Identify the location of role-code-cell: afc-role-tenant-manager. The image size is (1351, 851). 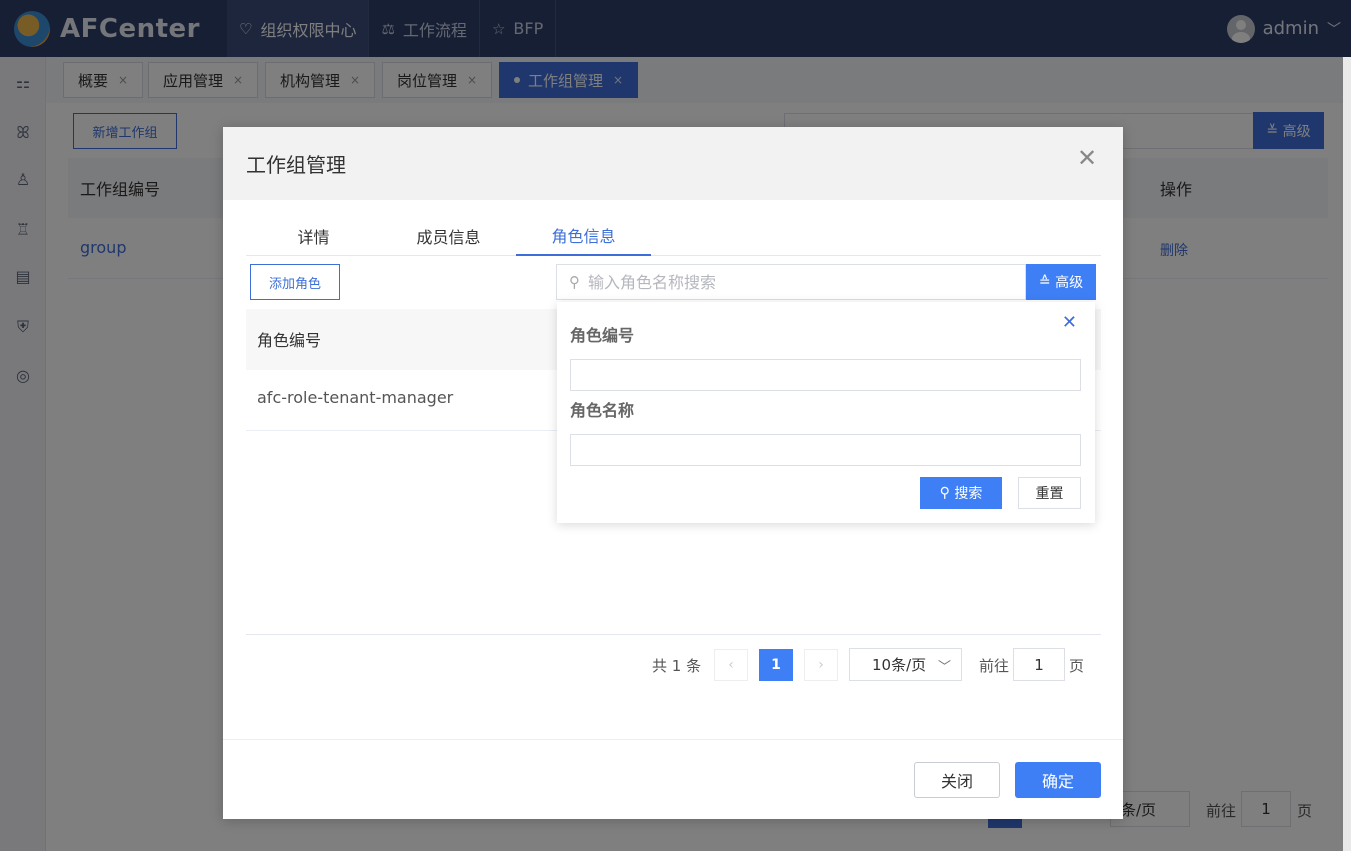
(355, 397).